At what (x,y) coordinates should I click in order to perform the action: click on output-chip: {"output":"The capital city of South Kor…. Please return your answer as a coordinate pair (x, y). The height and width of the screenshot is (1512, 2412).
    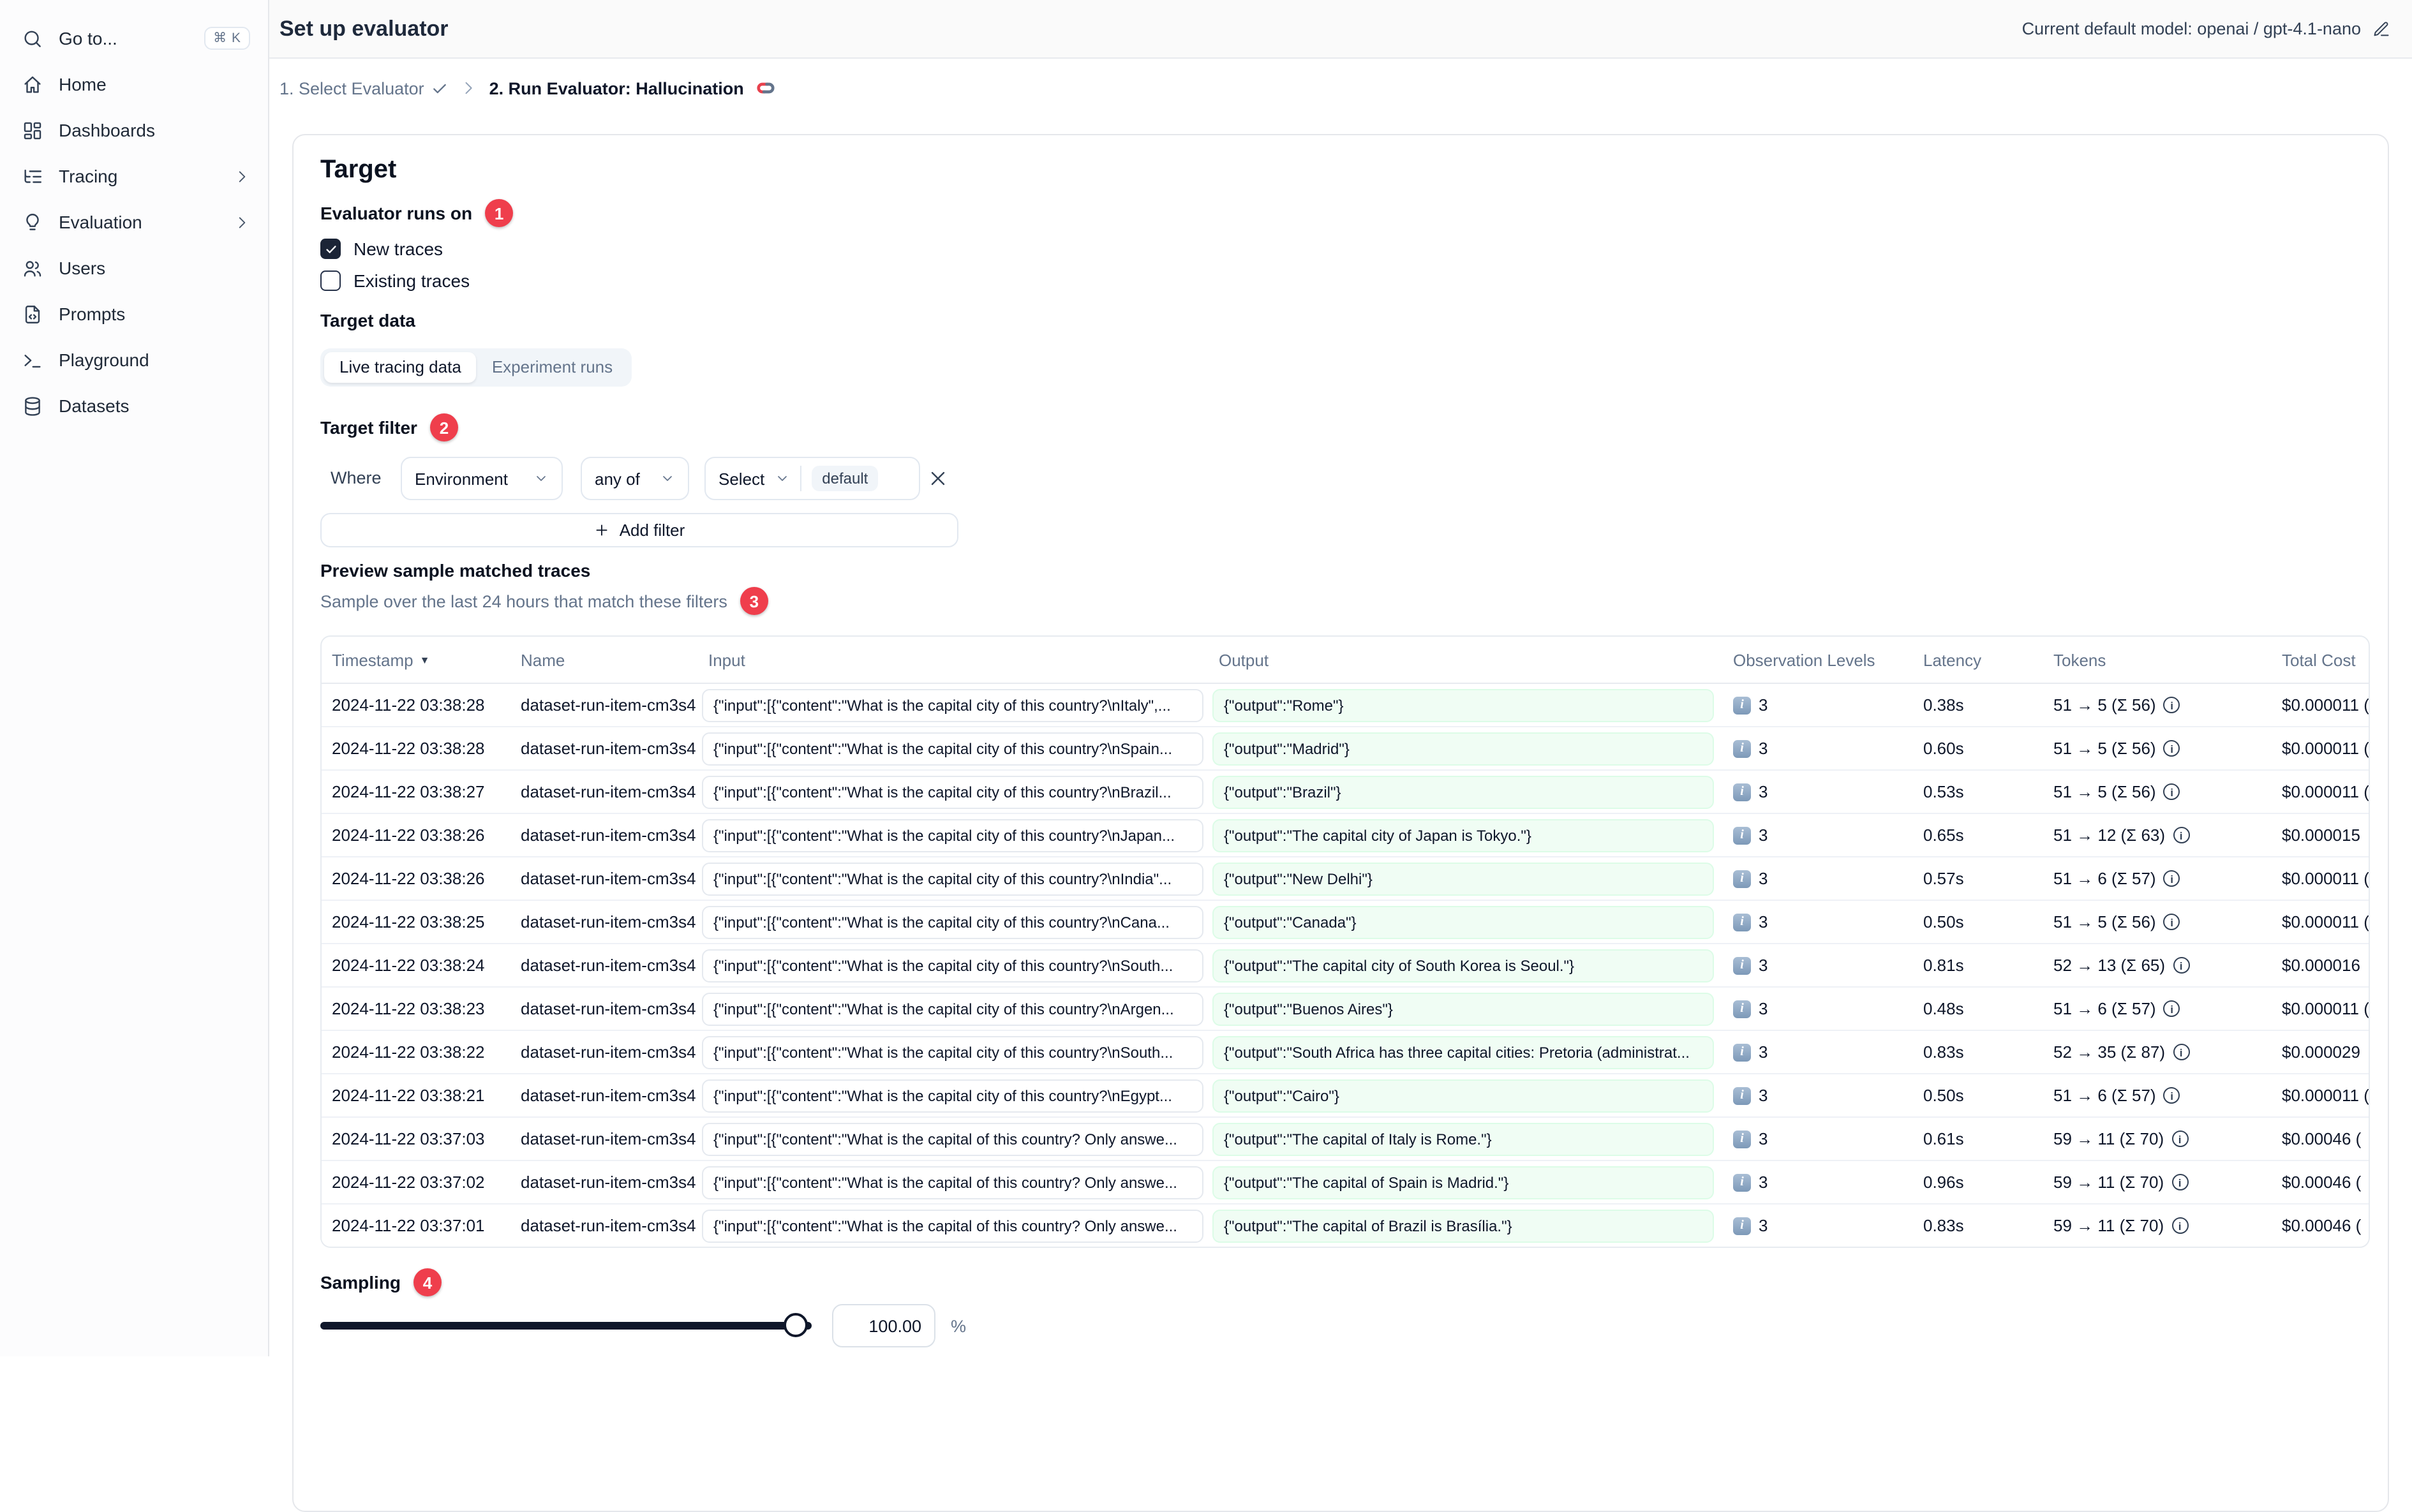
    Looking at the image, I should click on (1463, 965).